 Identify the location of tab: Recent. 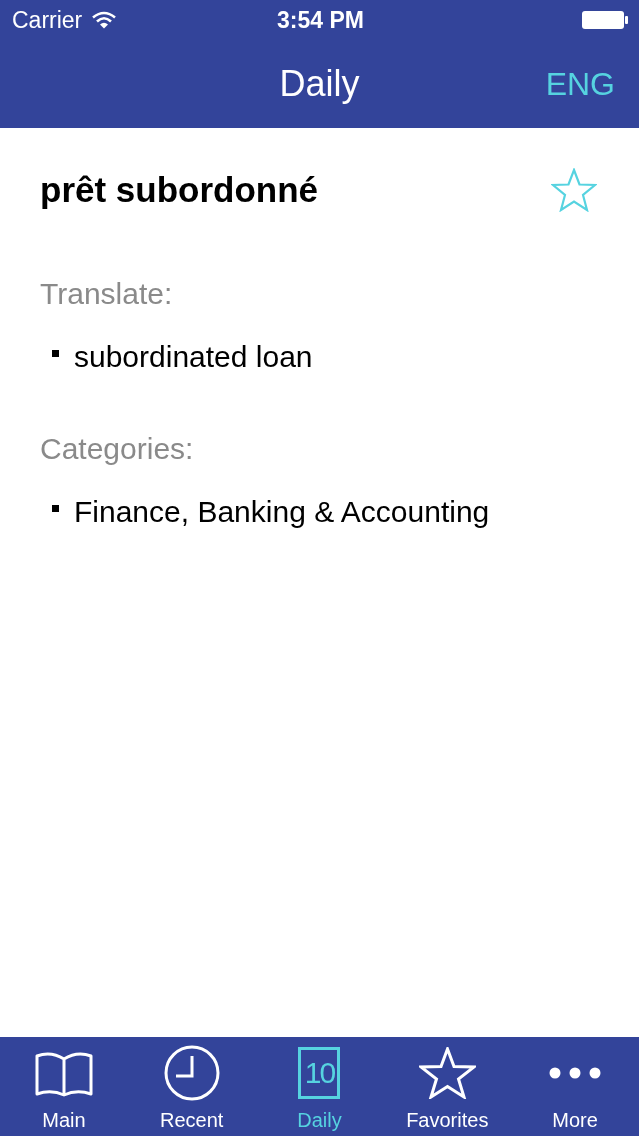
(191, 1086).